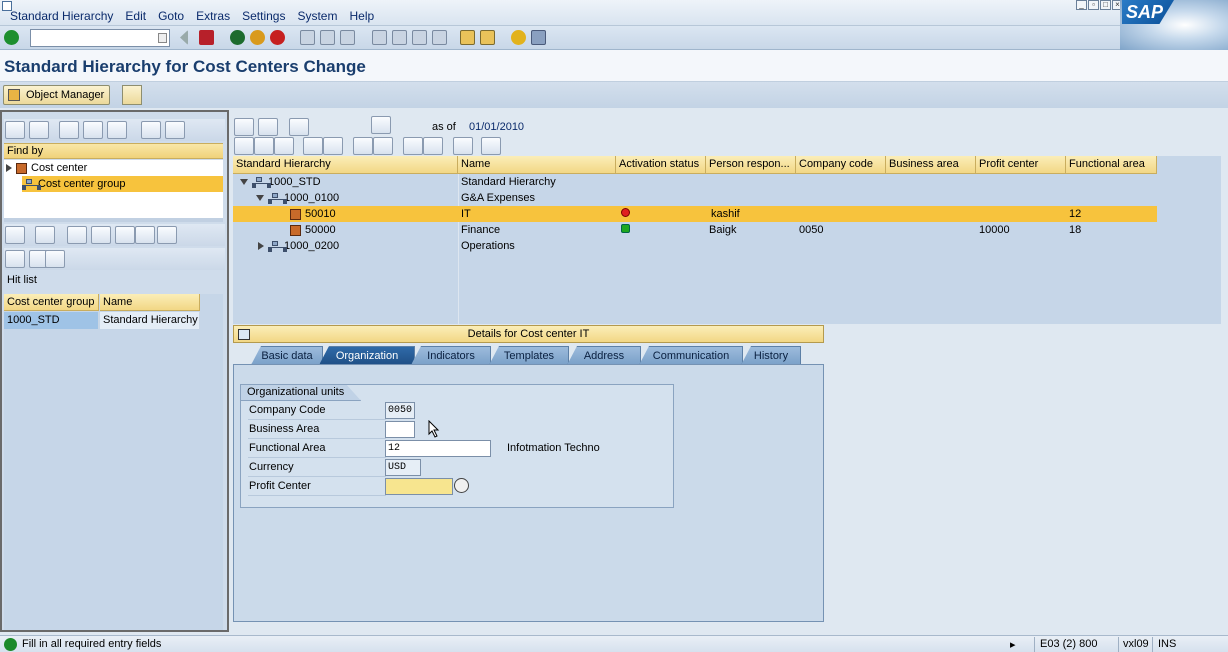  What do you see at coordinates (162, 38) in the screenshot?
I see `command-history-icon` at bounding box center [162, 38].